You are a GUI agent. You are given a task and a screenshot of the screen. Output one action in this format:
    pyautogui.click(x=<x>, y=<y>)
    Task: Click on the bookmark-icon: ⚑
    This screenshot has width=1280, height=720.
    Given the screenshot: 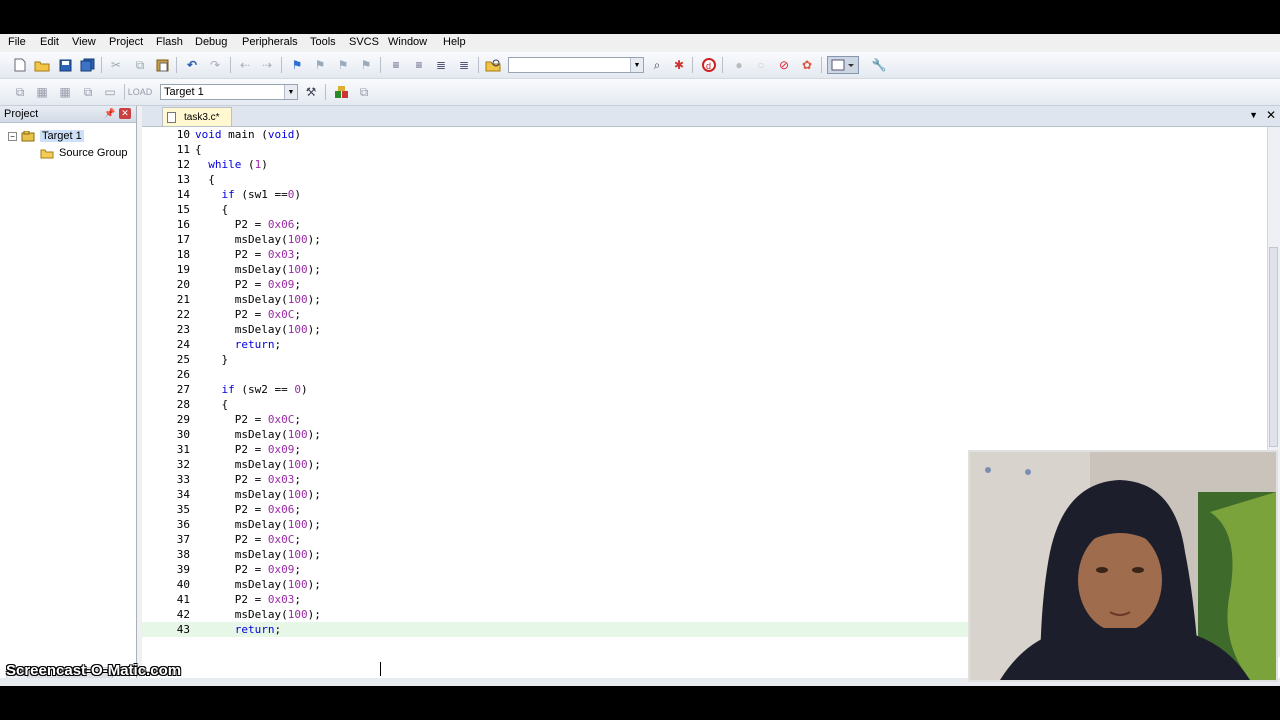 What is the action you would take?
    pyautogui.click(x=297, y=65)
    